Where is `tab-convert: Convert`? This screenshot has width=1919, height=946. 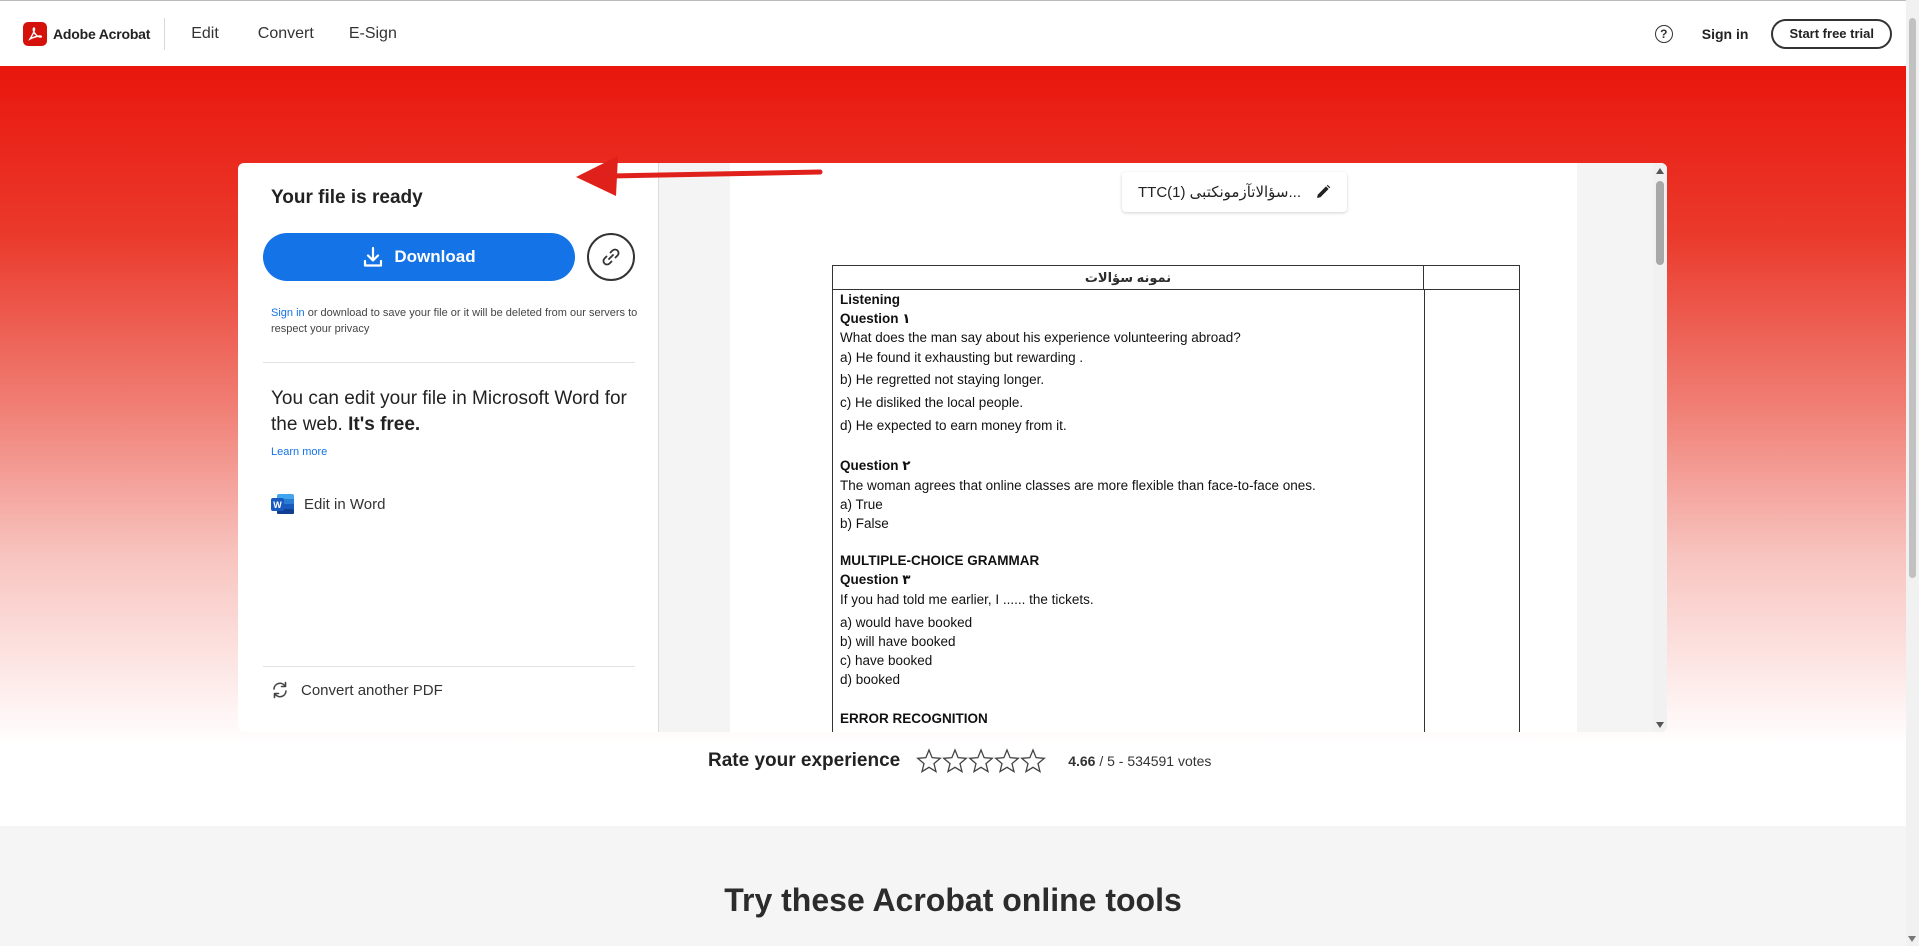 tab-convert: Convert is located at coordinates (285, 34).